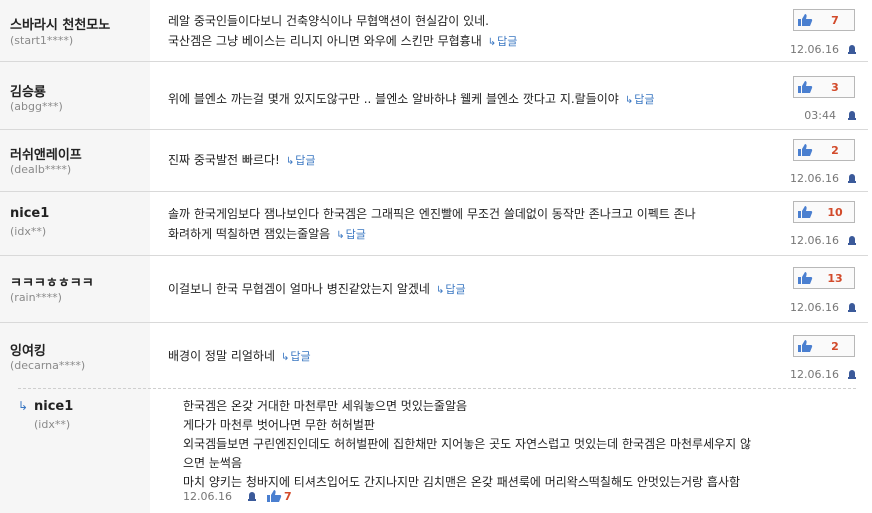  What do you see at coordinates (41, 169) in the screenshot?
I see `user-id: (dealb****)` at bounding box center [41, 169].